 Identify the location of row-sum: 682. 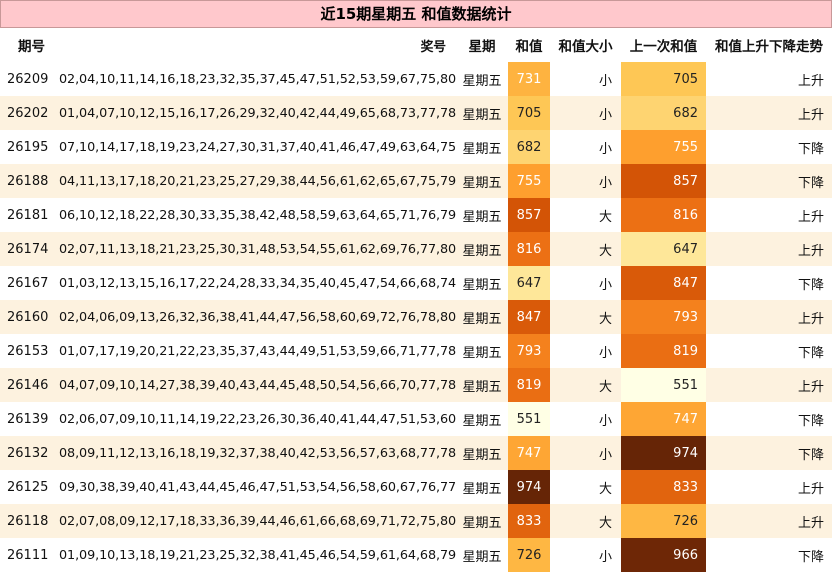
(529, 147).